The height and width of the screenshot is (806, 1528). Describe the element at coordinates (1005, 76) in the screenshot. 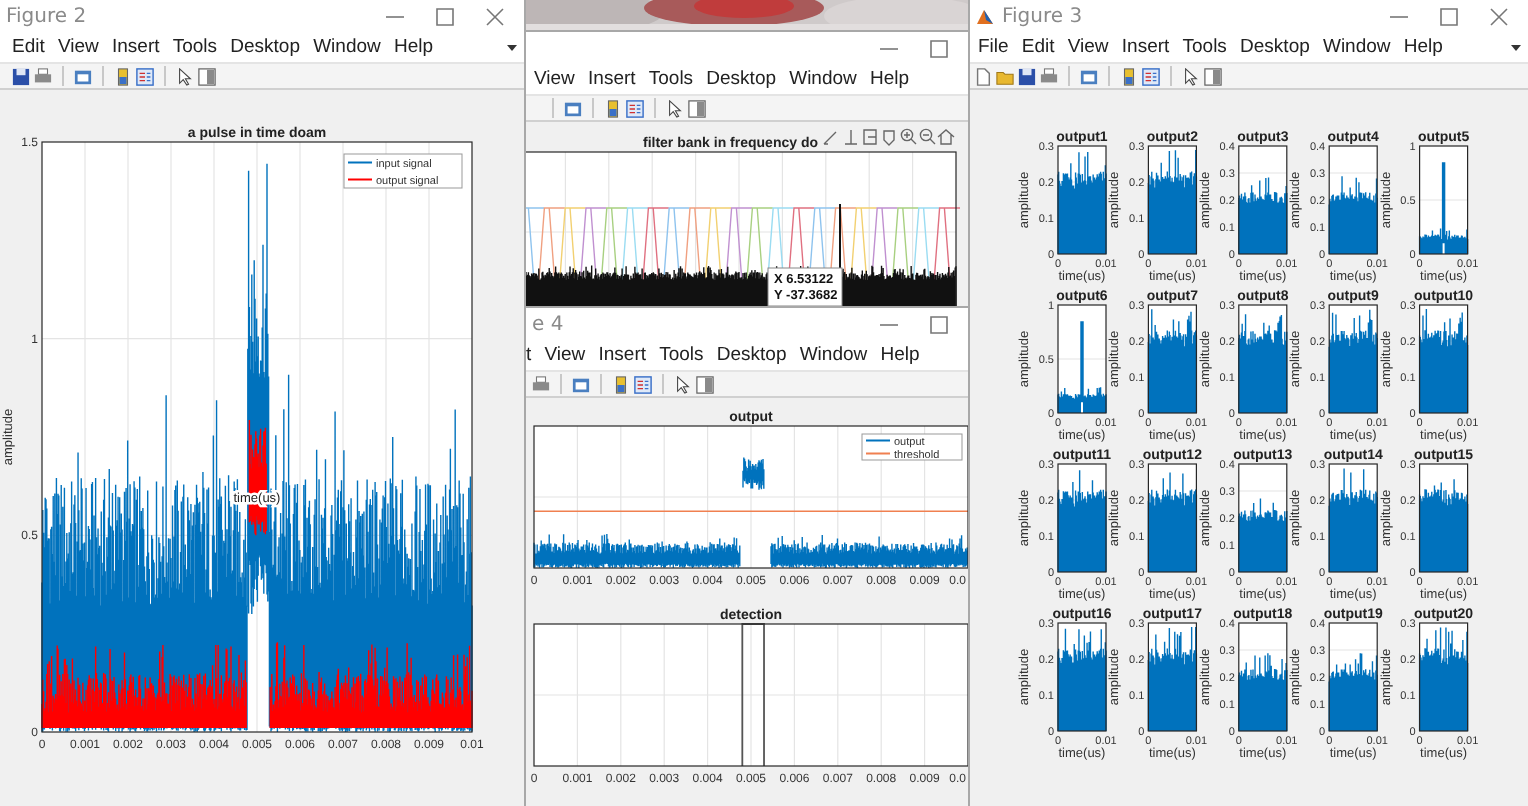

I see `folder-icon` at that location.